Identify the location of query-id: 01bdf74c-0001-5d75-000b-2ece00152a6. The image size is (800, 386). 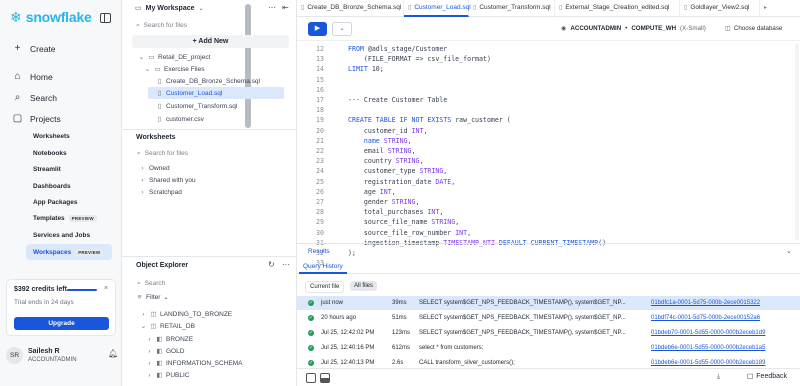
(705, 318).